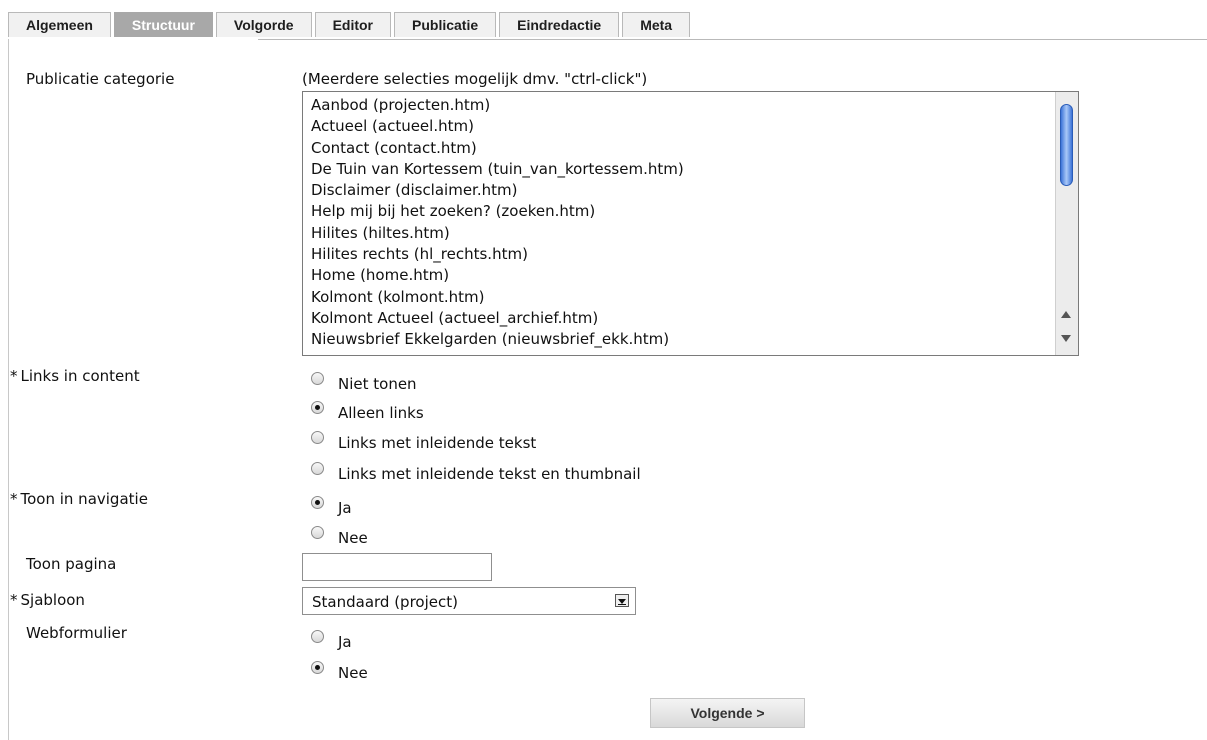 This screenshot has height=740, width=1207. Describe the element at coordinates (1066, 223) in the screenshot. I see `listbox-scrollbar` at that location.